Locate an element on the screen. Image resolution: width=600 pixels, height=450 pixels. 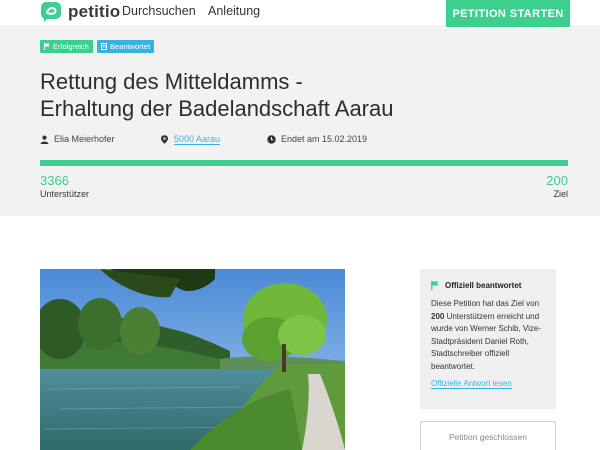
user-icon is located at coordinates (44, 139).